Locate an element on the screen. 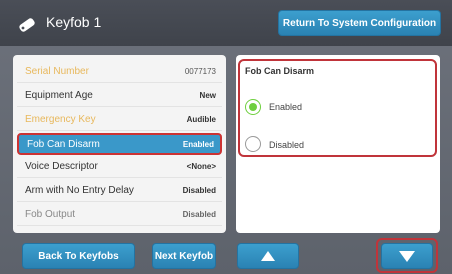 The image size is (452, 274). option-label-enabled: Enabled is located at coordinates (285, 107).